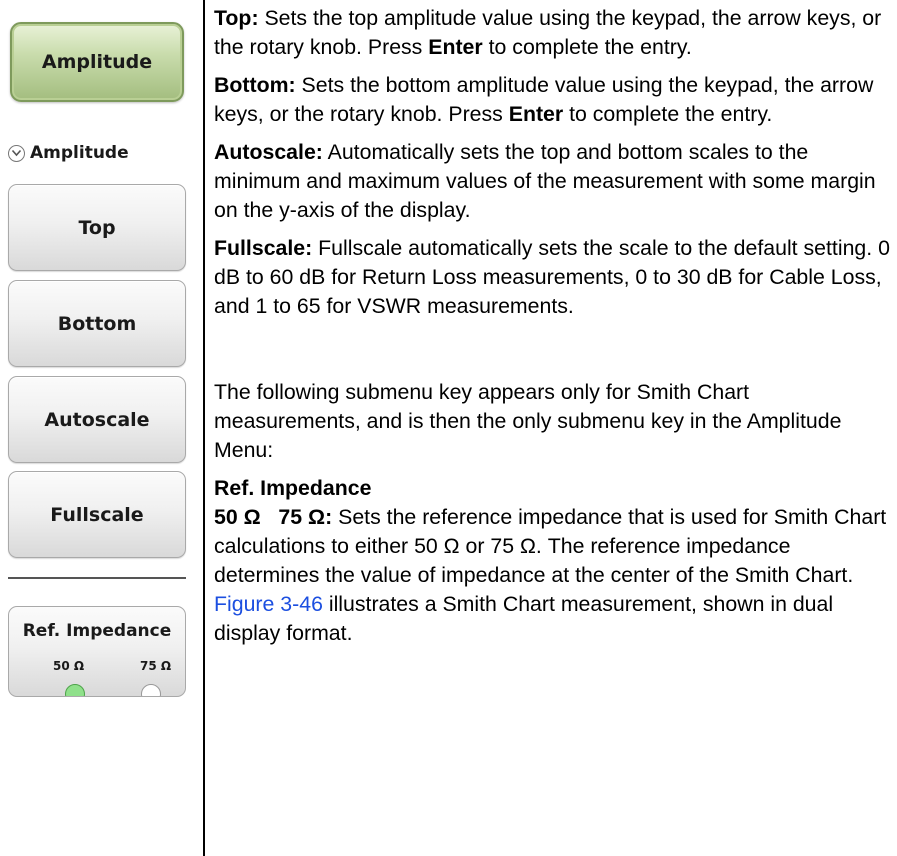 The width and height of the screenshot is (897, 856). I want to click on bottom-button: Bottom, so click(97, 323).